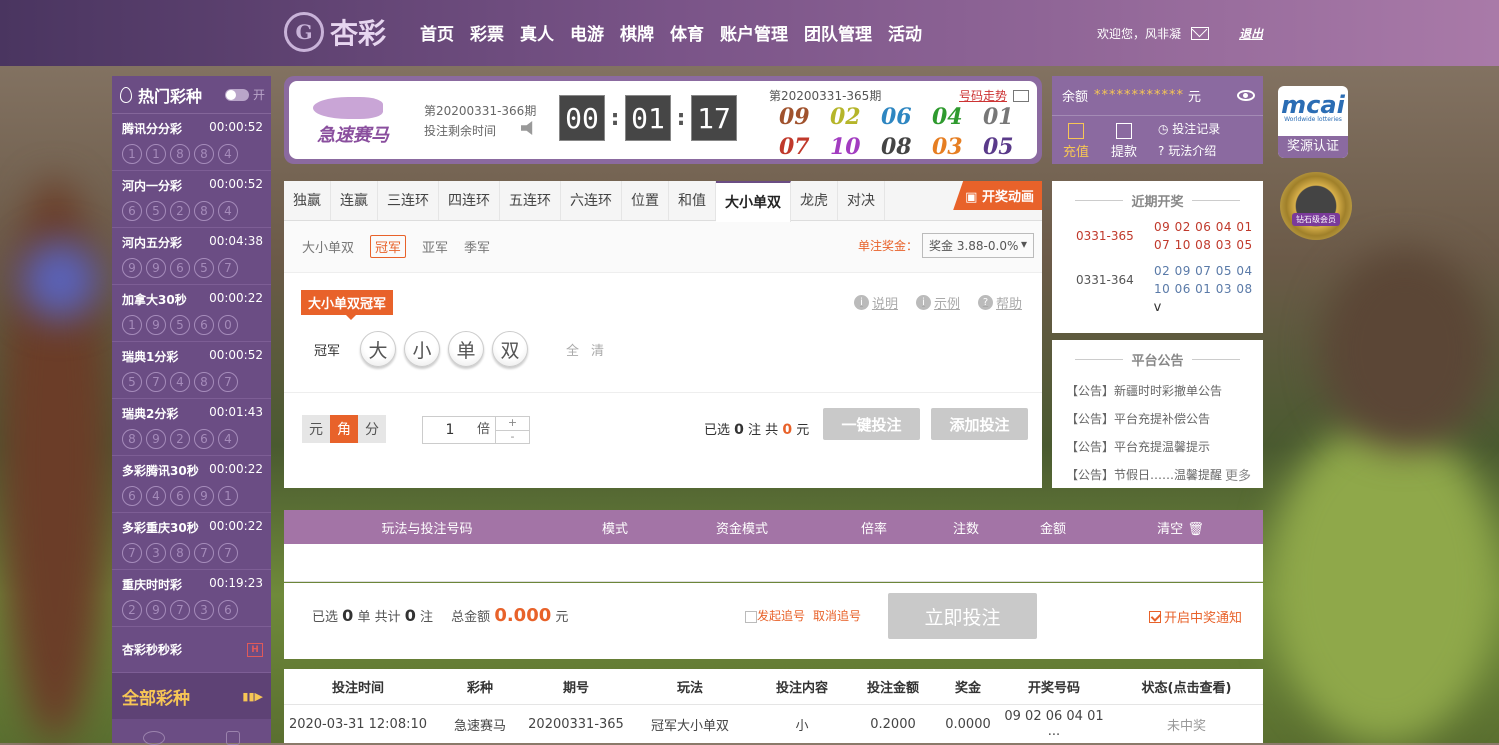  What do you see at coordinates (236, 241) in the screenshot?
I see `sidebar-item-countdown: 00:04:38` at bounding box center [236, 241].